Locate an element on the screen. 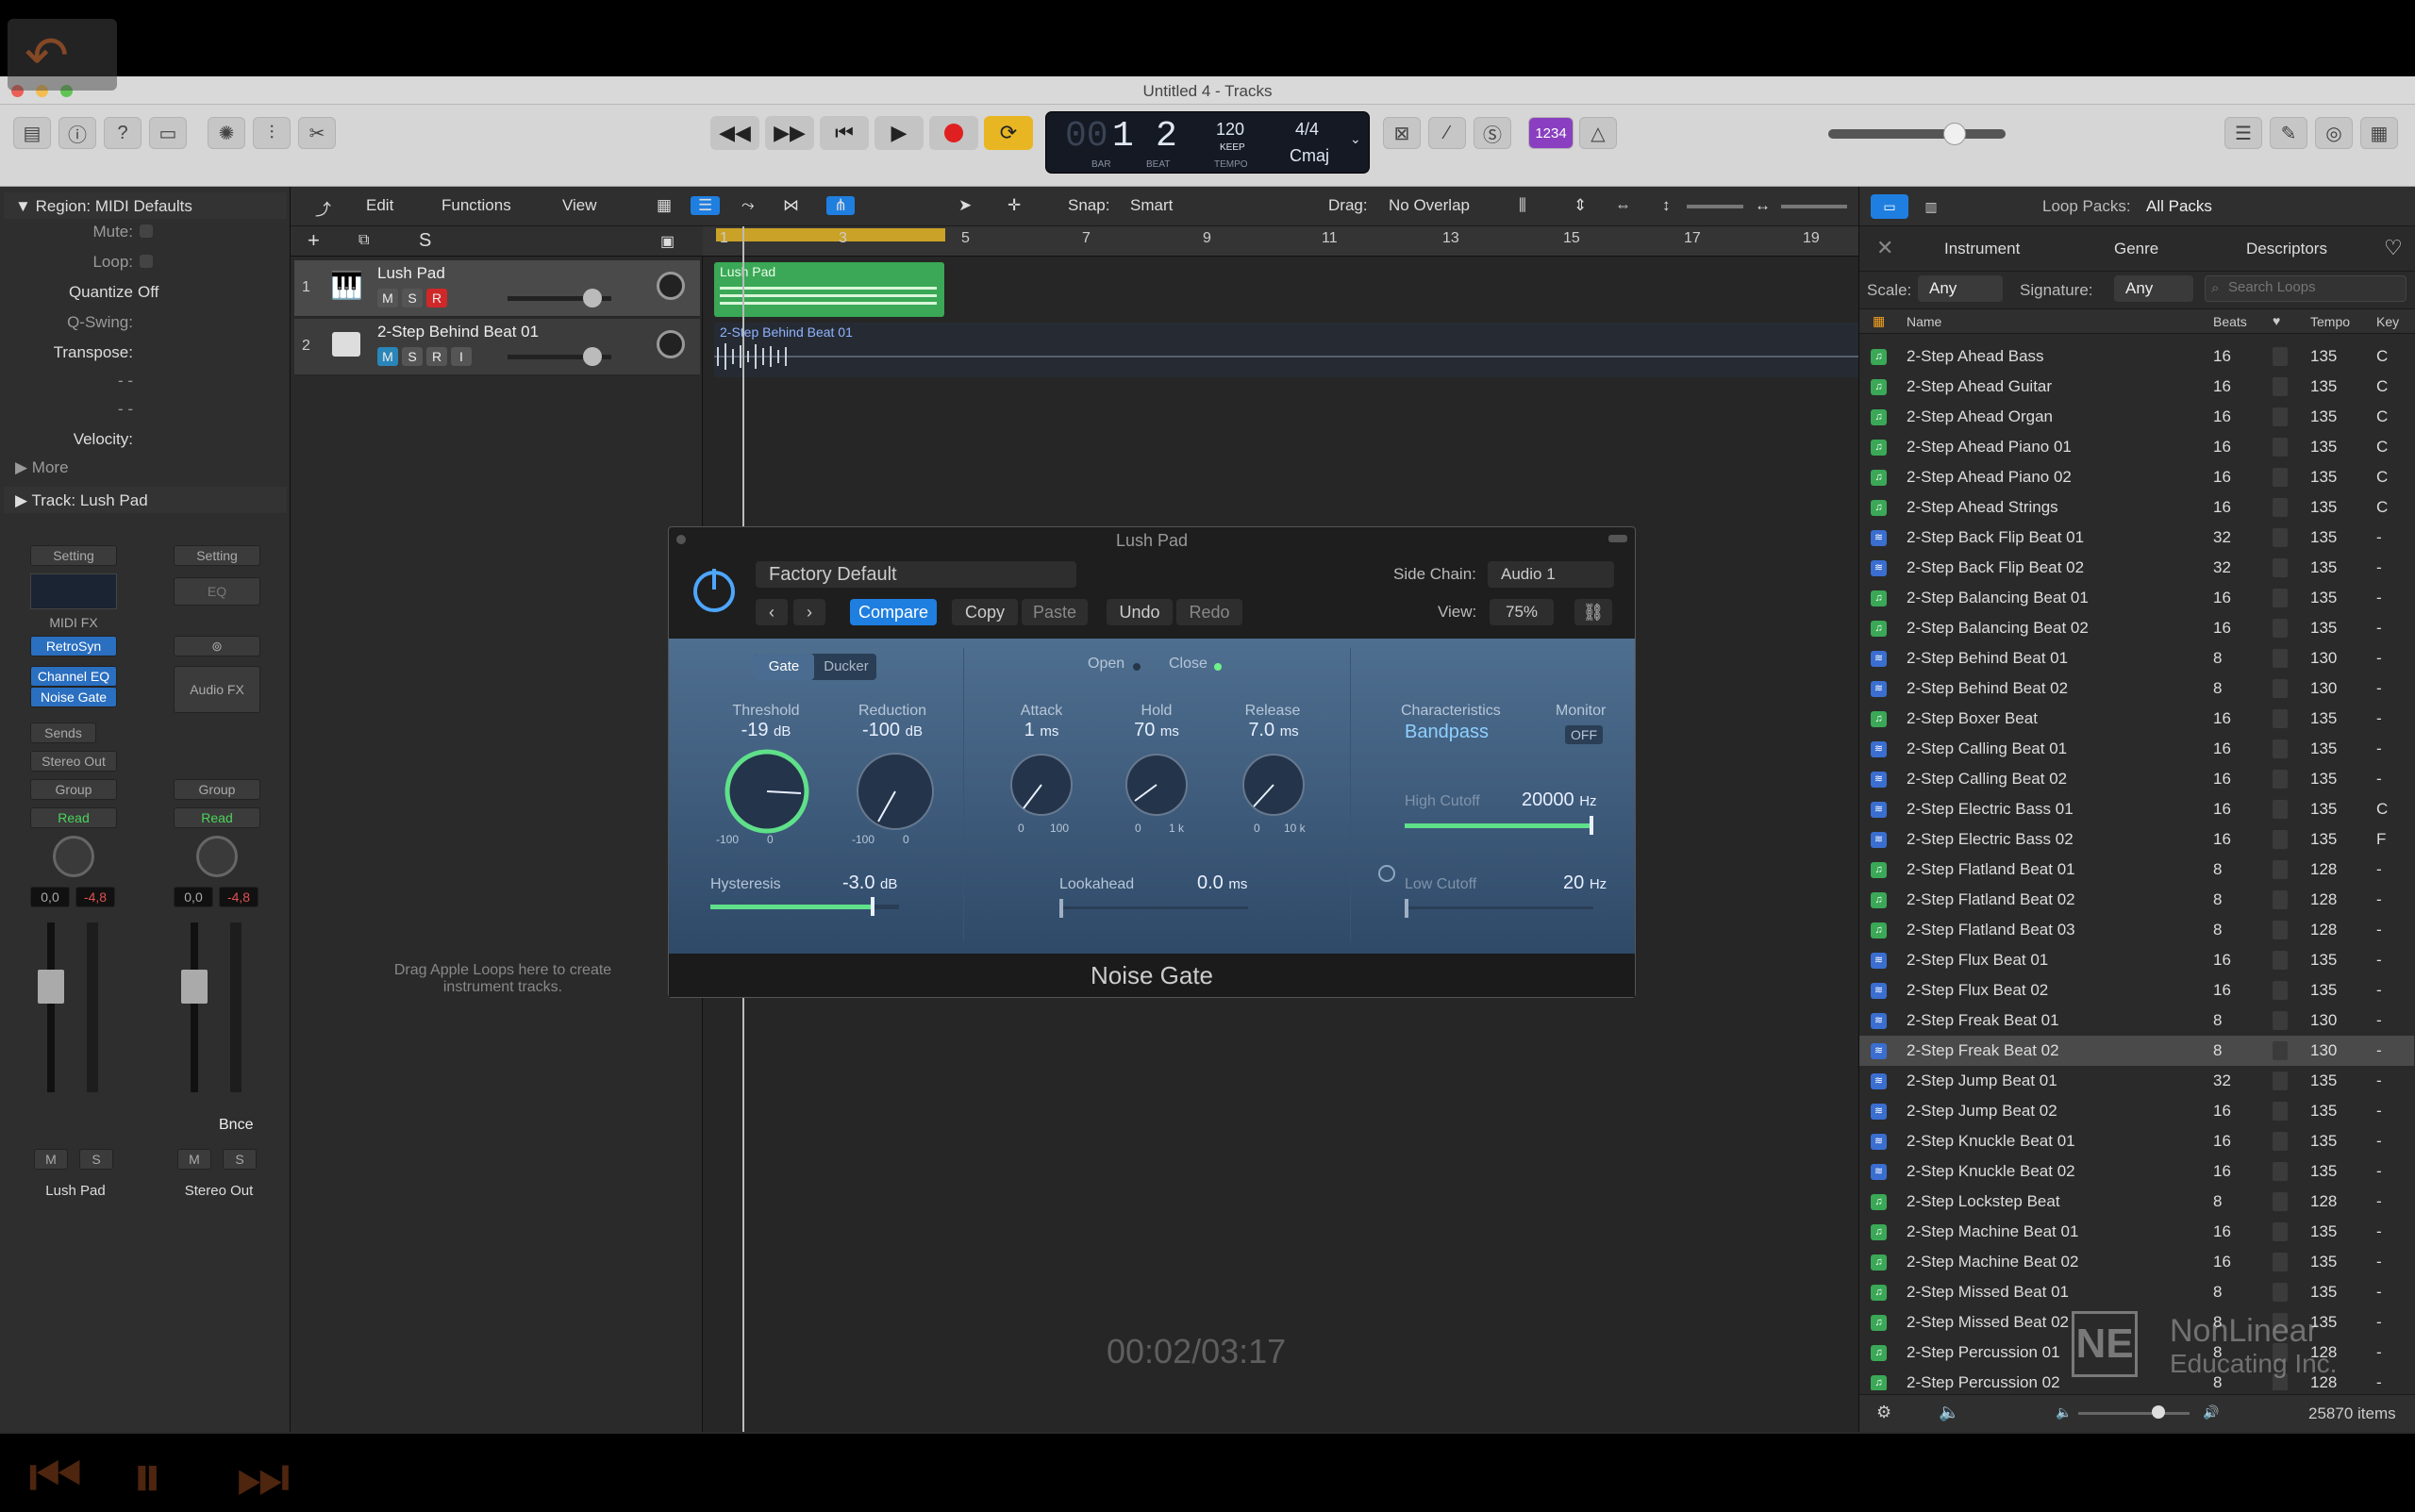  search-field: ⌕ is located at coordinates (2306, 288).